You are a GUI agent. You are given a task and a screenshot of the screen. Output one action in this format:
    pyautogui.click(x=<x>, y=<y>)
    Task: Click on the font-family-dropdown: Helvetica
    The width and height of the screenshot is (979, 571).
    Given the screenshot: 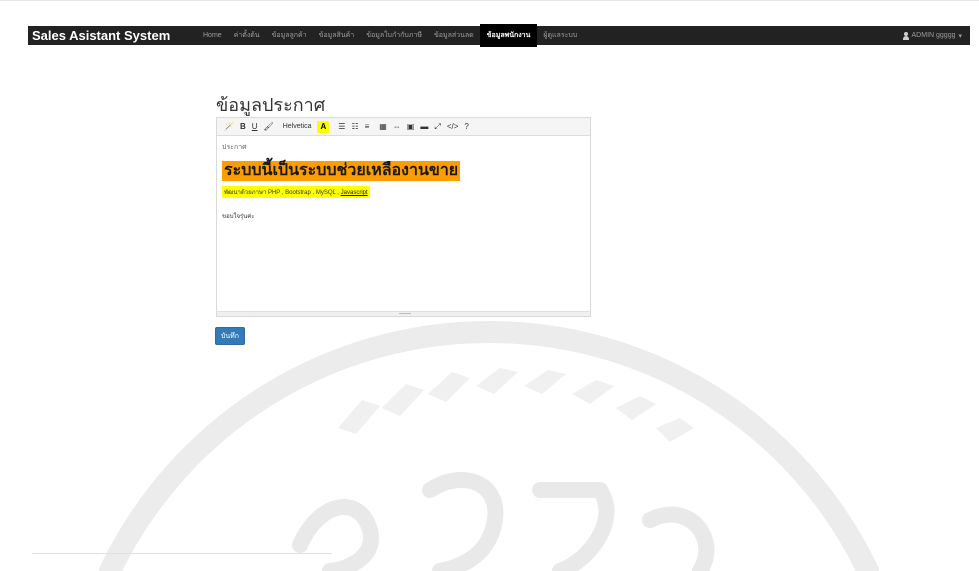 What is the action you would take?
    pyautogui.click(x=297, y=127)
    